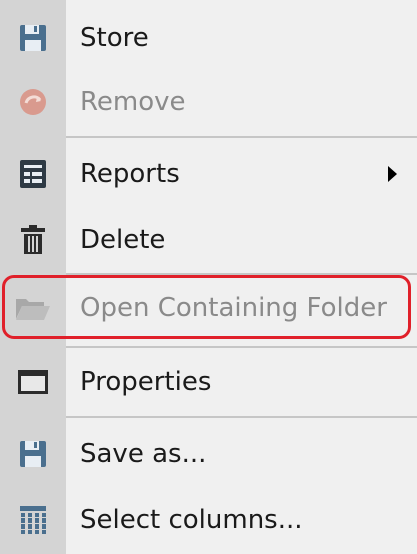 The height and width of the screenshot is (554, 417). Describe the element at coordinates (33, 308) in the screenshot. I see `folder-open-icon` at that location.